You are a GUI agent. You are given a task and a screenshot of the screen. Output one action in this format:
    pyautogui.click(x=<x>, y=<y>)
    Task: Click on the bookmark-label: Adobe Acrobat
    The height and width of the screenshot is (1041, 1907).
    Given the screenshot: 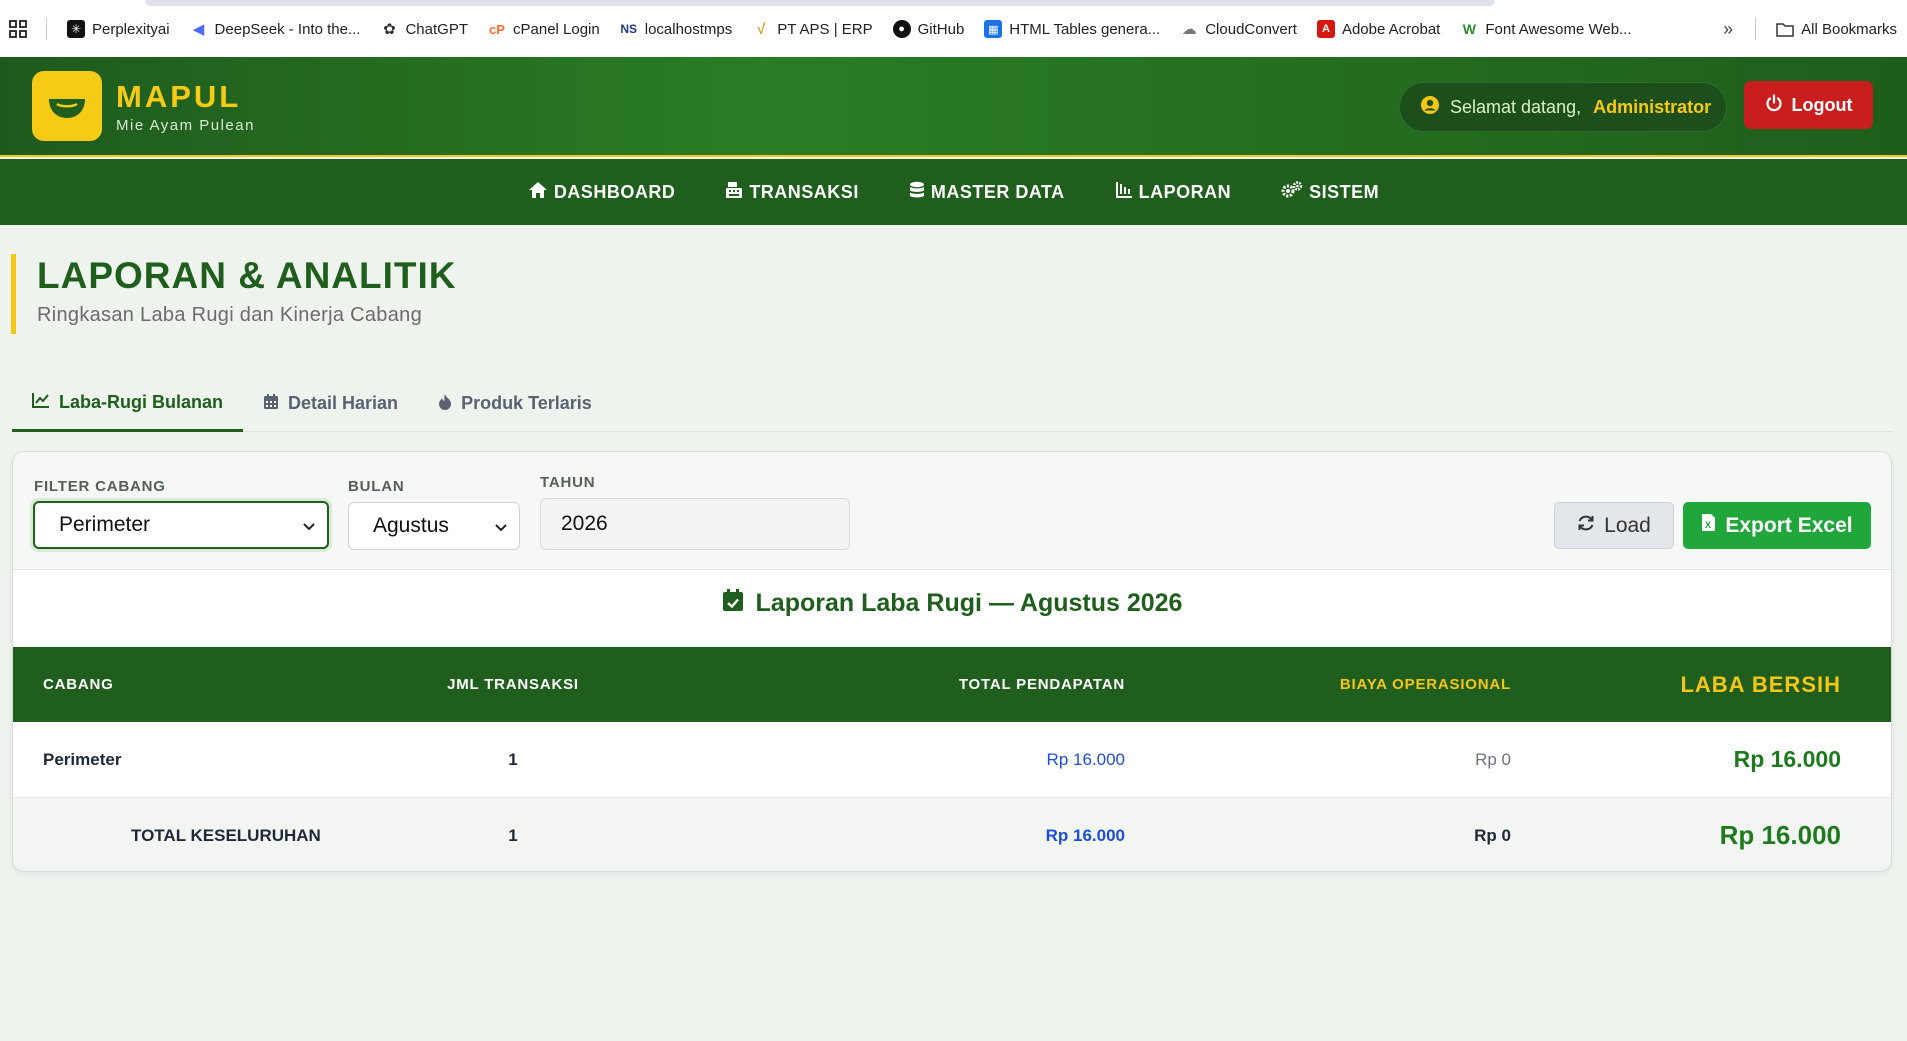 What is the action you would take?
    pyautogui.click(x=1391, y=29)
    